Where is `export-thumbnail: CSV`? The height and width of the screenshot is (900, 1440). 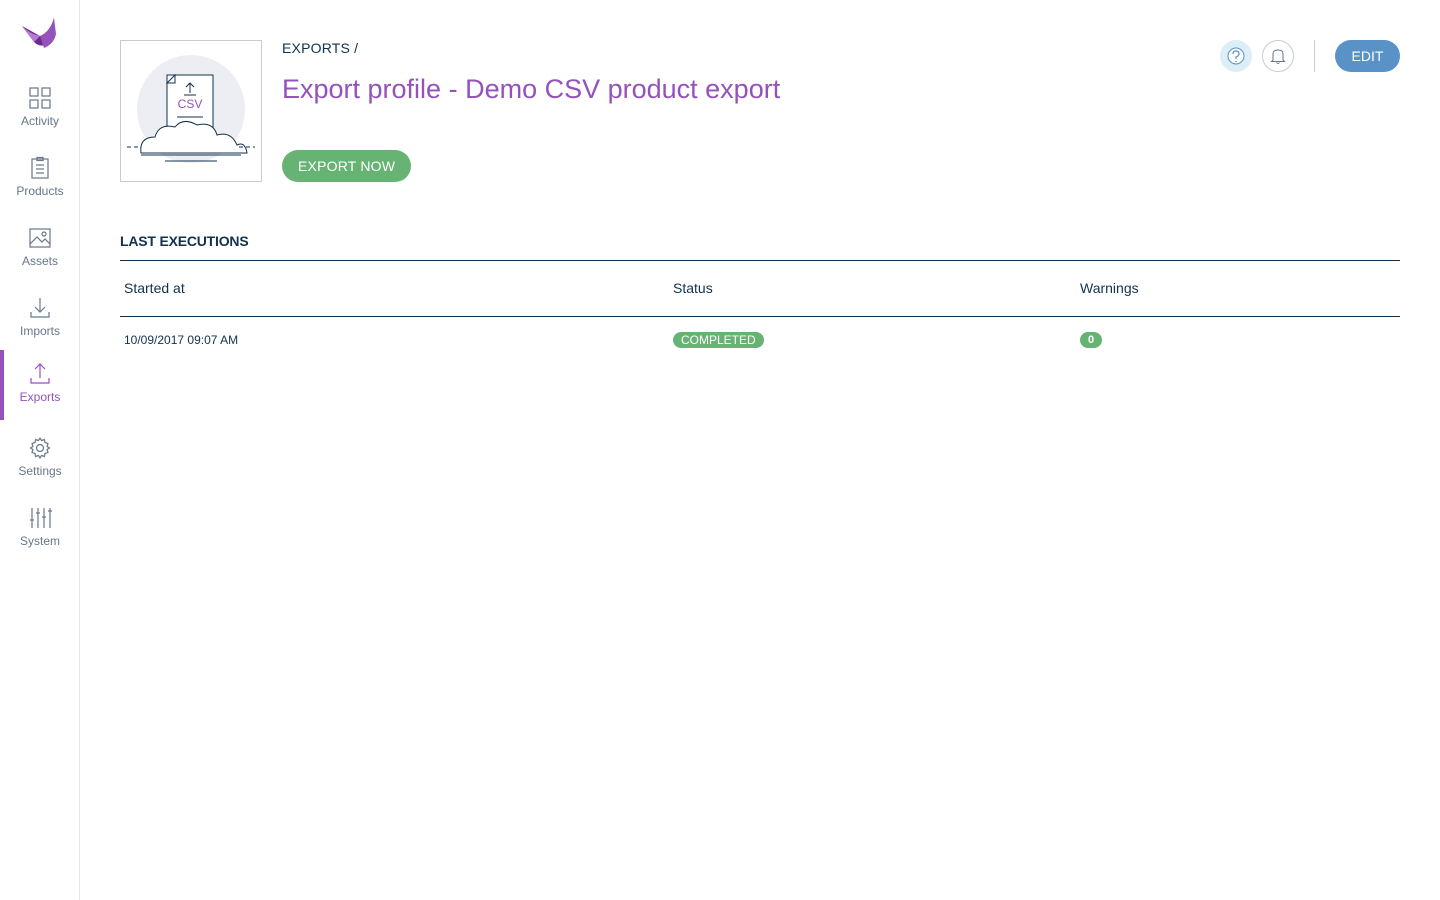 export-thumbnail: CSV is located at coordinates (191, 111).